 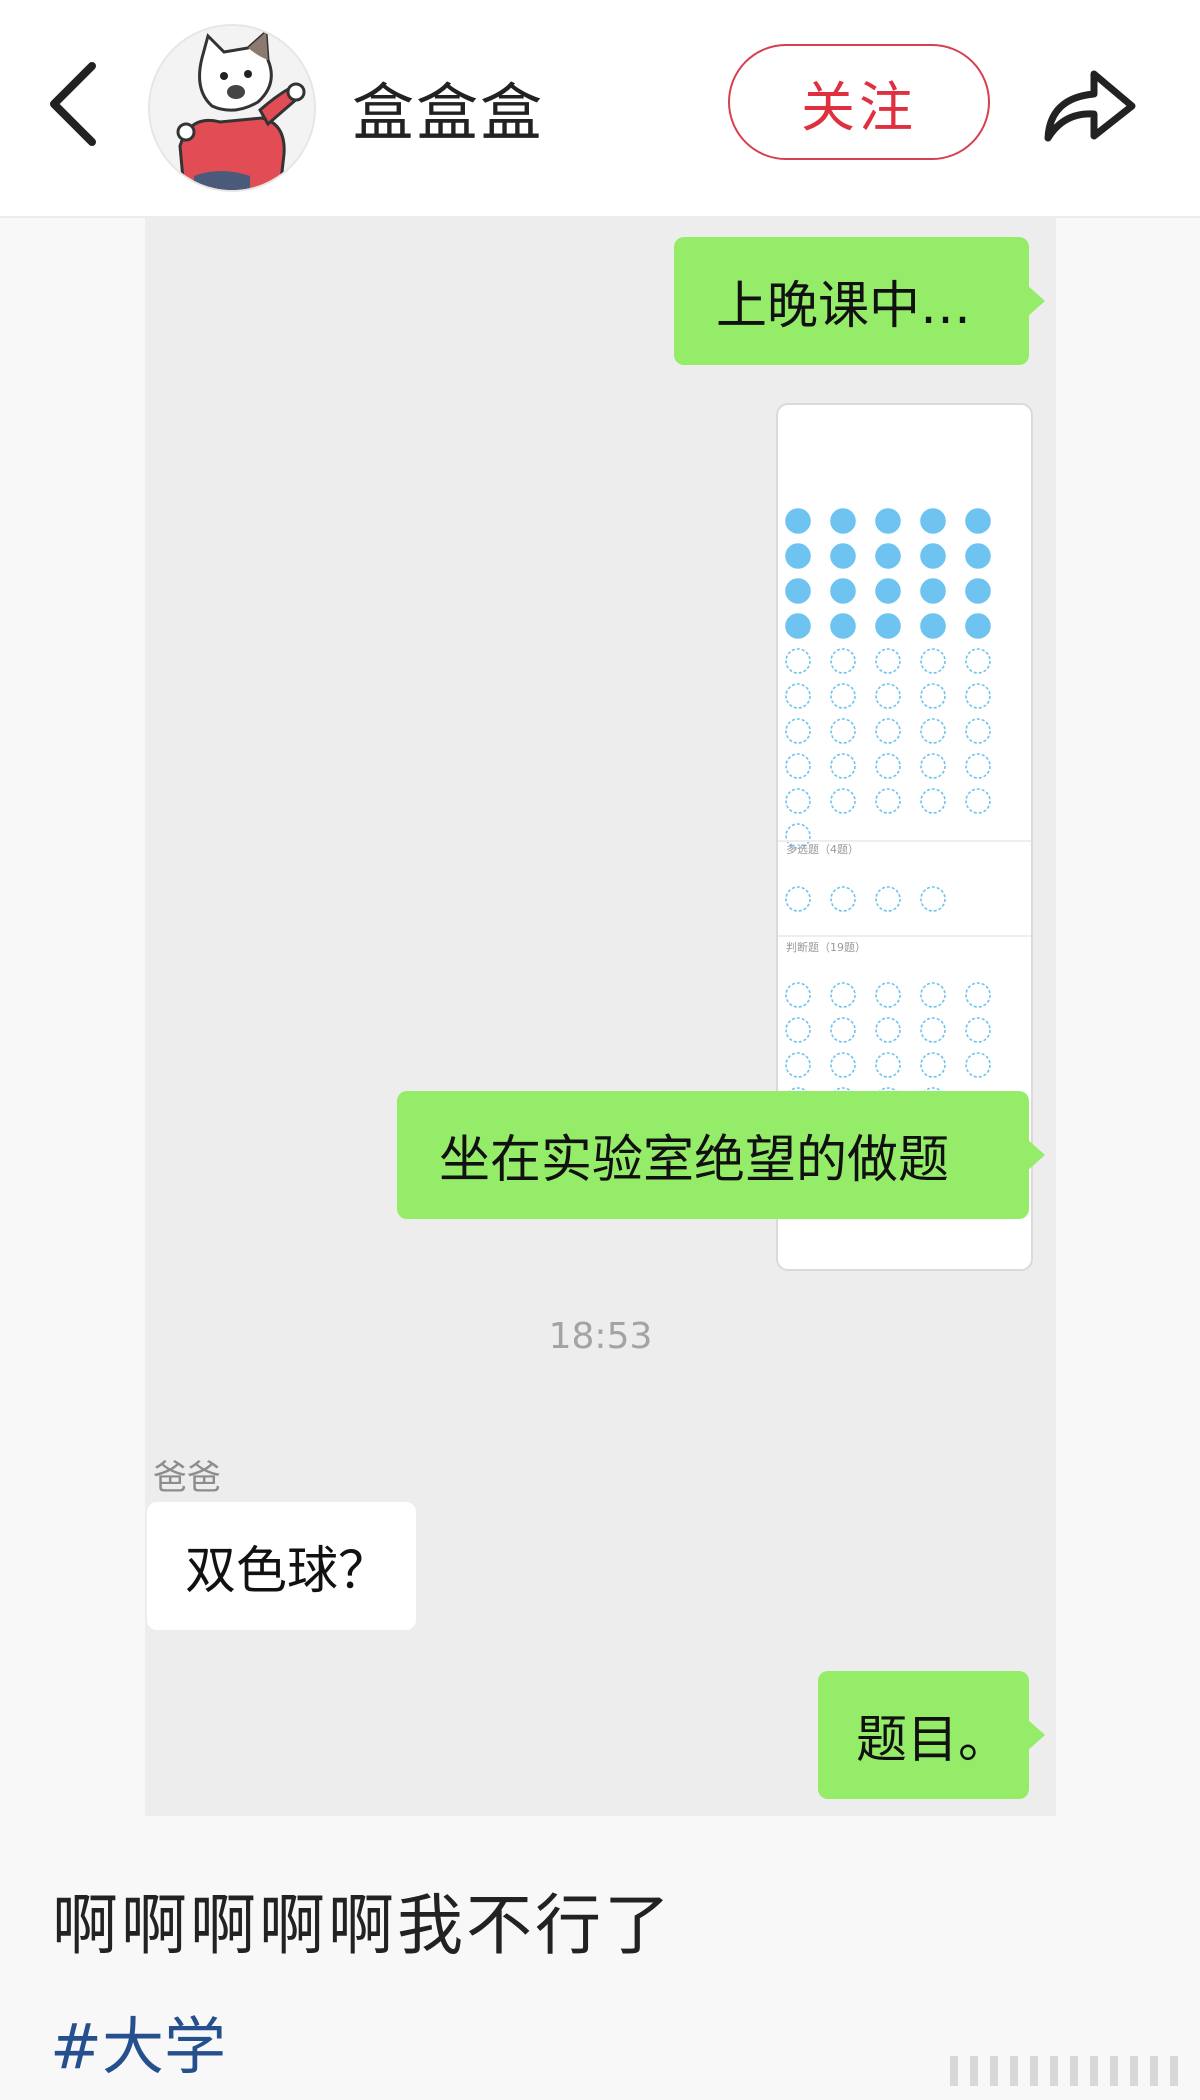 I want to click on chat-timestamp: 18:53, so click(x=600, y=1336).